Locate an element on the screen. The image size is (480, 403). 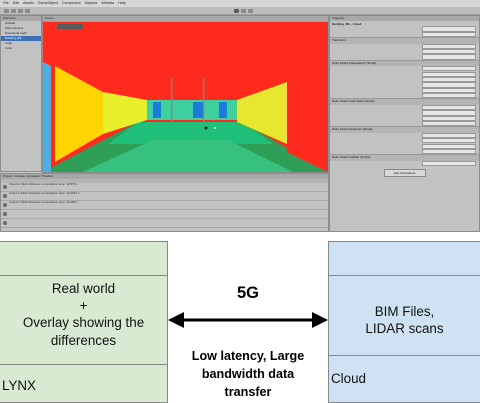
link-note-line: Low latency, Large is located at coordinates (248, 356).